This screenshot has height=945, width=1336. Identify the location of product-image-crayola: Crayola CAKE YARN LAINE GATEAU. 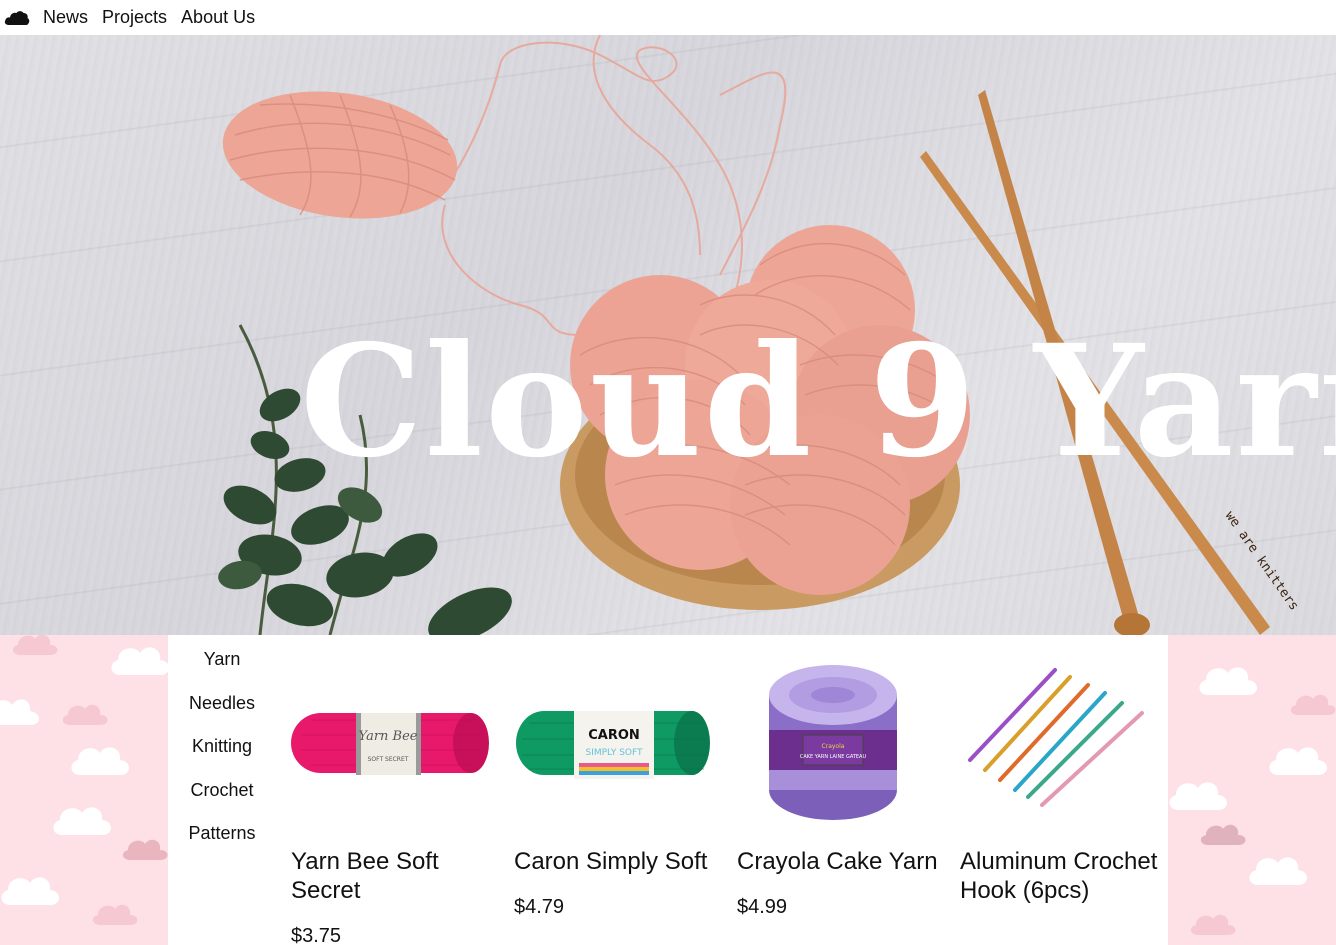
(842, 735).